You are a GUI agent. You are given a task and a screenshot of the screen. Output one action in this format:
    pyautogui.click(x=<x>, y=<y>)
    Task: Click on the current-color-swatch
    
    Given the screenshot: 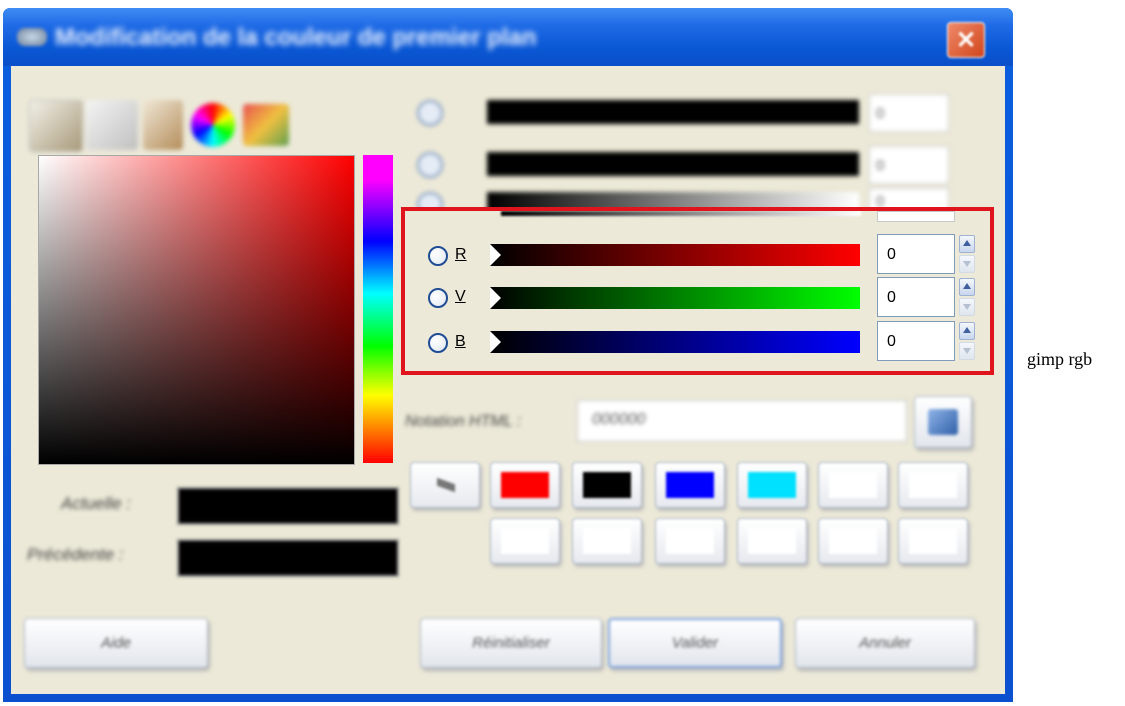 What is the action you would take?
    pyautogui.click(x=288, y=506)
    